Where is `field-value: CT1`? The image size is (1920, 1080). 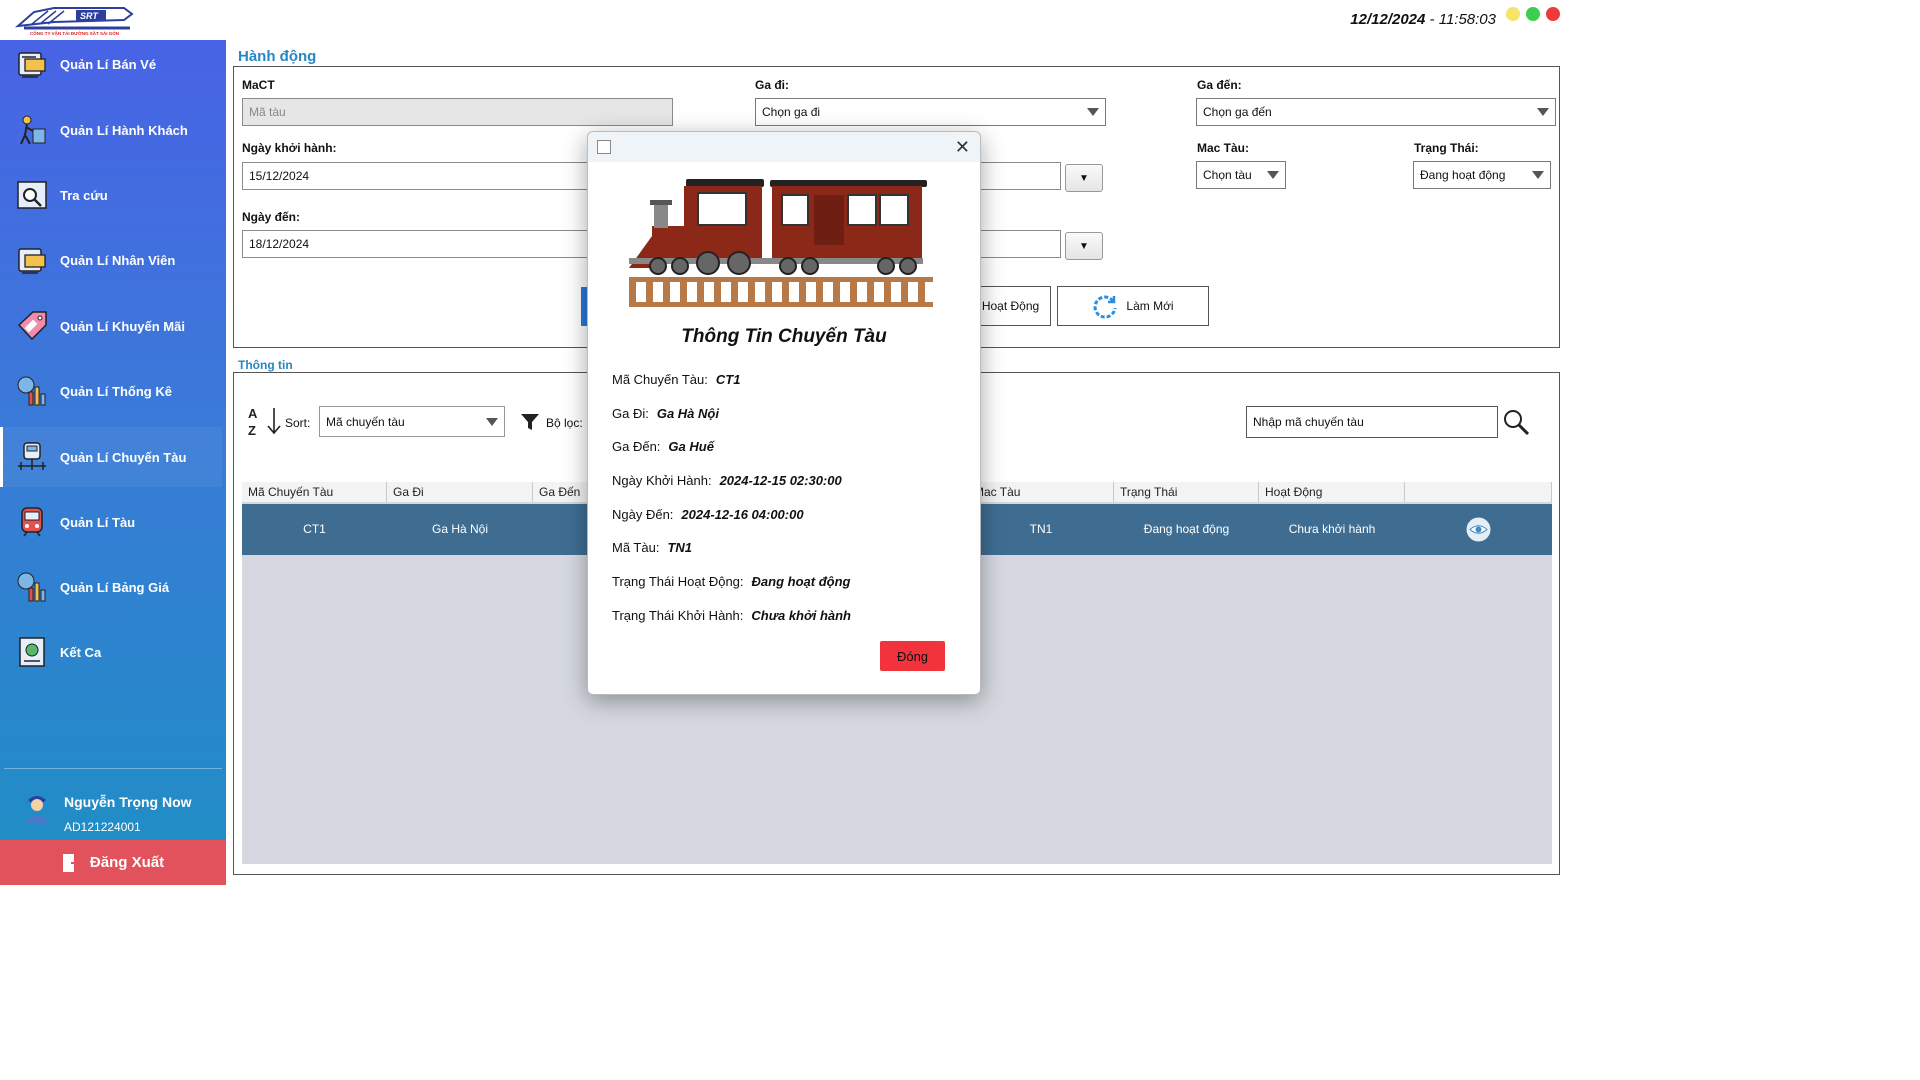 field-value: CT1 is located at coordinates (728, 379).